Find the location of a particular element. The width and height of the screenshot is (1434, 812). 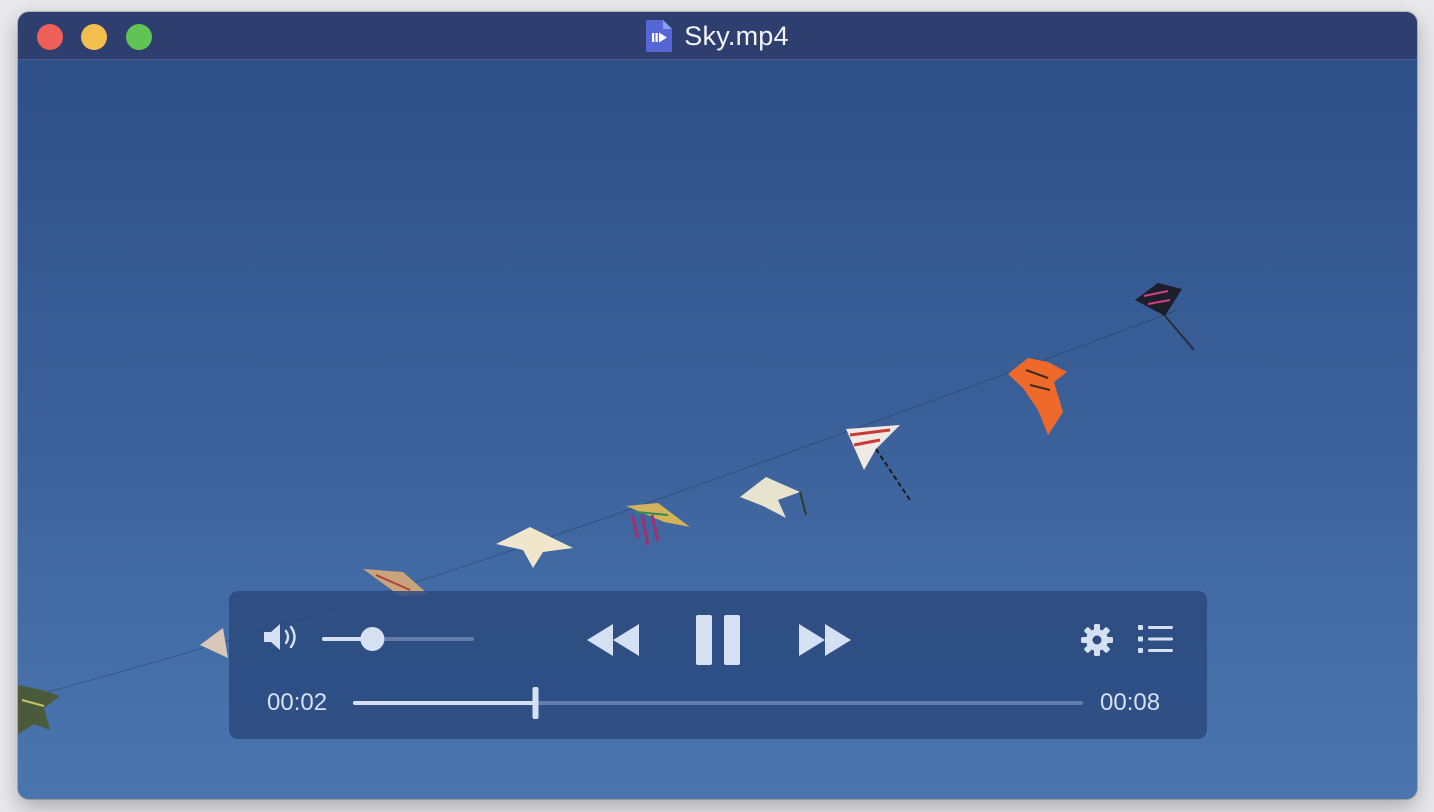

progress-bar is located at coordinates (719, 703).